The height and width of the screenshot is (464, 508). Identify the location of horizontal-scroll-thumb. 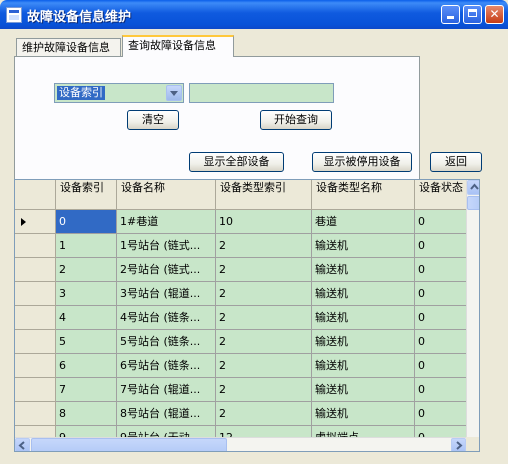
(129, 444).